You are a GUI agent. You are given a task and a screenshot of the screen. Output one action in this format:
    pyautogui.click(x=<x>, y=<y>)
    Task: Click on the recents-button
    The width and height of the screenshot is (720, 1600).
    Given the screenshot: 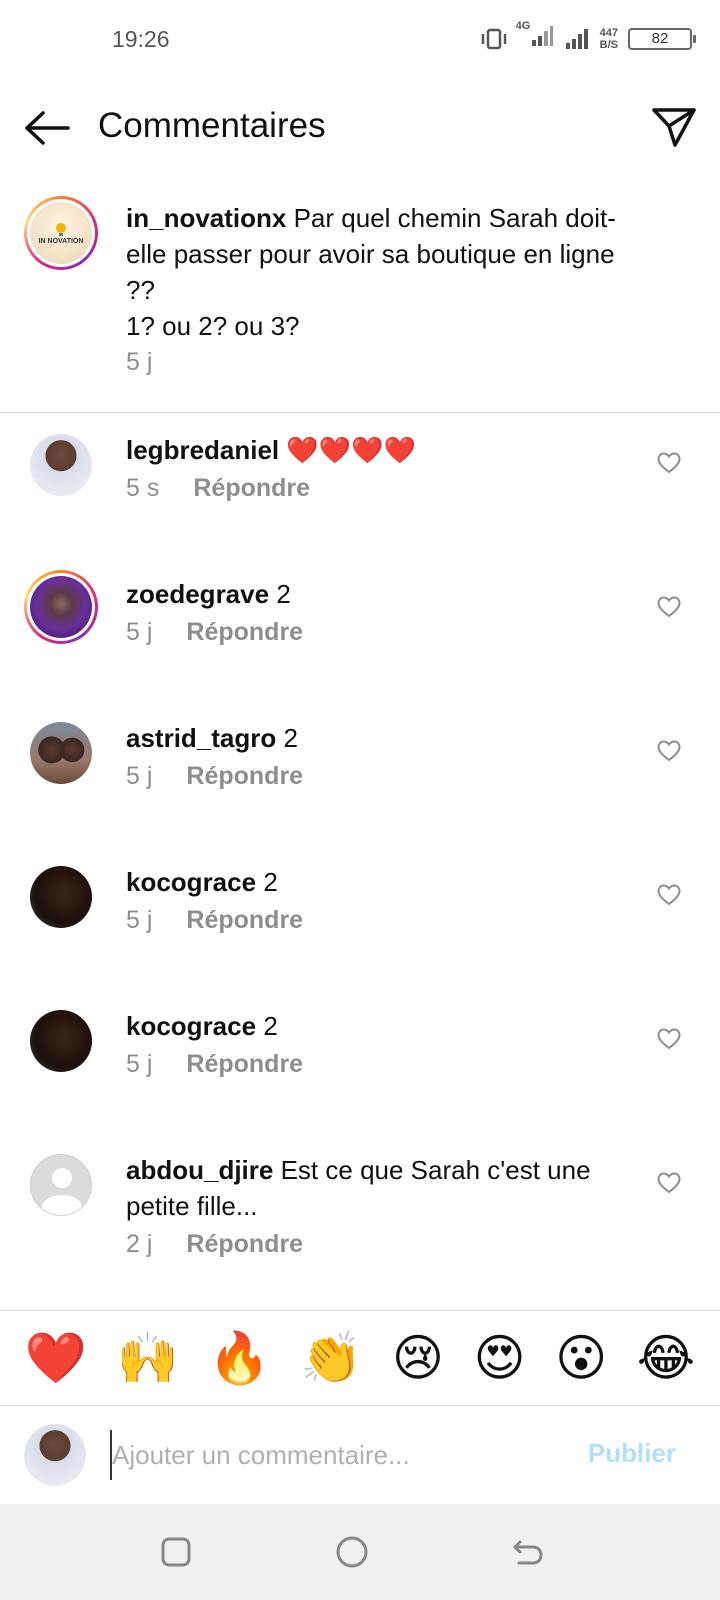 What is the action you would take?
    pyautogui.click(x=176, y=1552)
    